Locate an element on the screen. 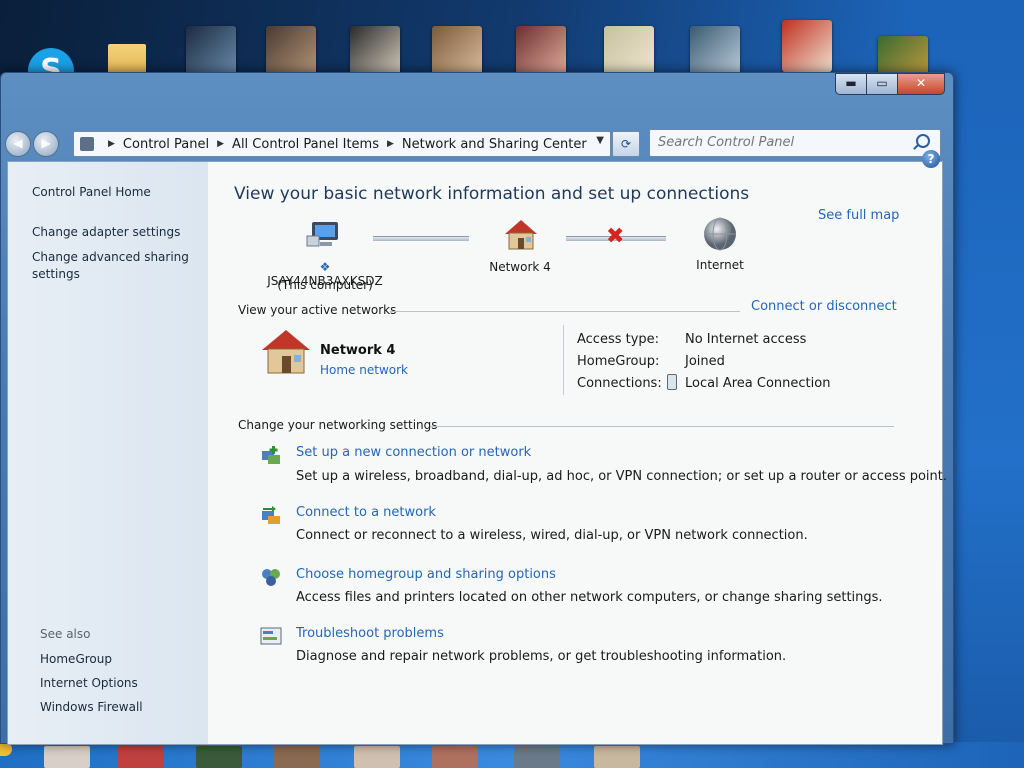 The height and width of the screenshot is (768, 1024). see-full-map-link: See full map is located at coordinates (858, 215).